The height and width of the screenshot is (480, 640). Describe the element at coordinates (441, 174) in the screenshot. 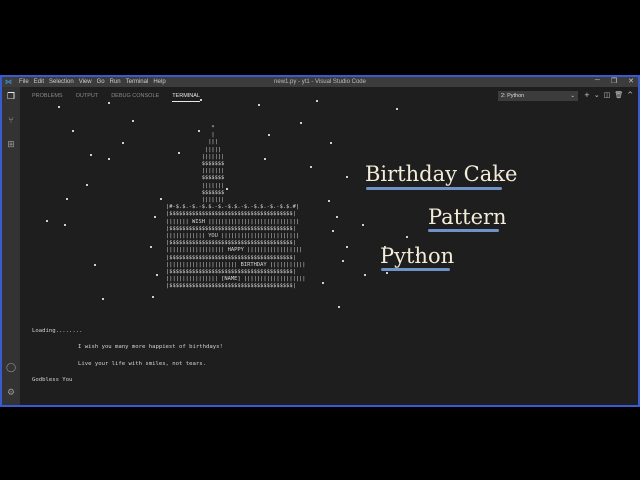

I see `overlay-title-line1: Birthday Cake` at that location.